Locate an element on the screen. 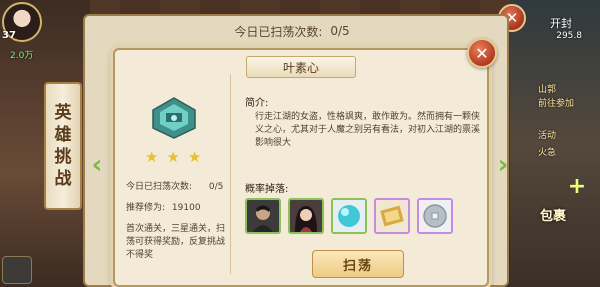  stage-icon is located at coordinates (174, 118).